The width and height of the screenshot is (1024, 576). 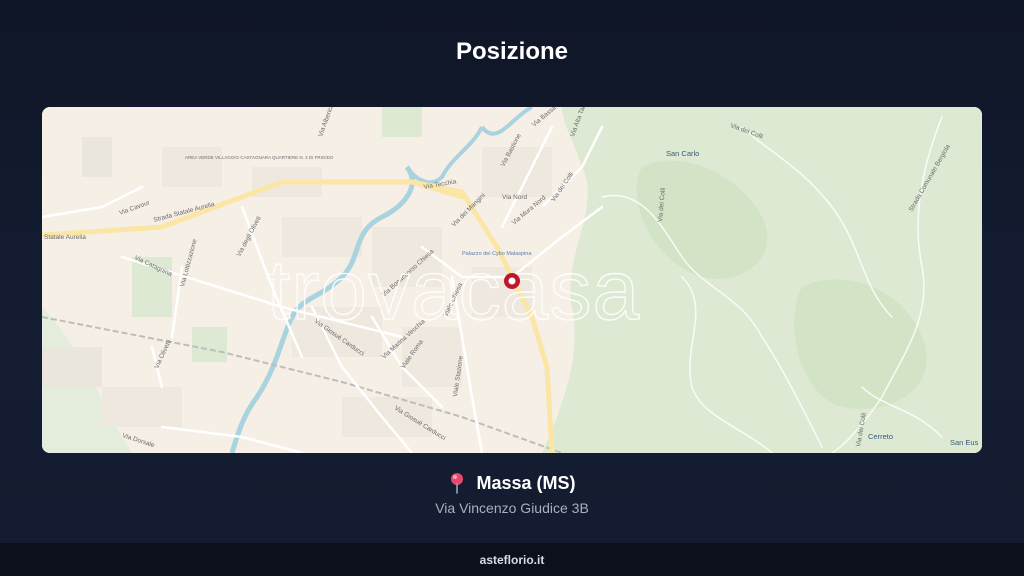 What do you see at coordinates (880, 436) in the screenshot?
I see `map-place-cerreto: Cerreto` at bounding box center [880, 436].